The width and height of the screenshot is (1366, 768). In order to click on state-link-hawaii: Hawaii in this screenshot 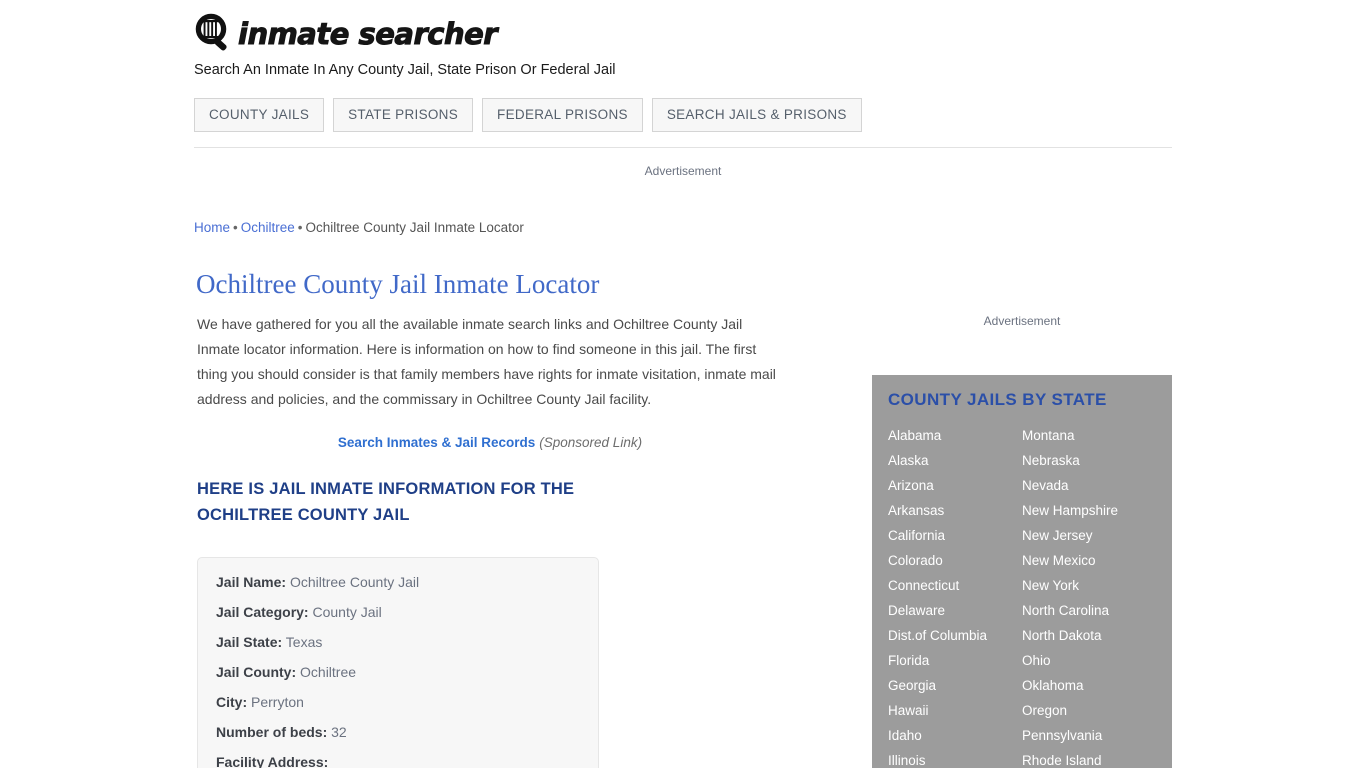, I will do `click(955, 710)`.